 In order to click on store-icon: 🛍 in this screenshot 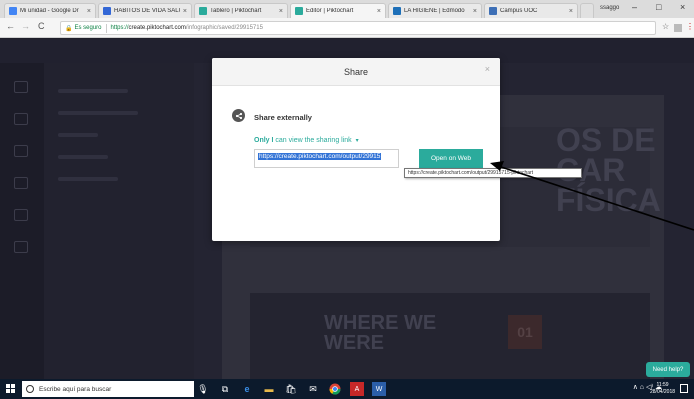, I will do `click(291, 389)`.